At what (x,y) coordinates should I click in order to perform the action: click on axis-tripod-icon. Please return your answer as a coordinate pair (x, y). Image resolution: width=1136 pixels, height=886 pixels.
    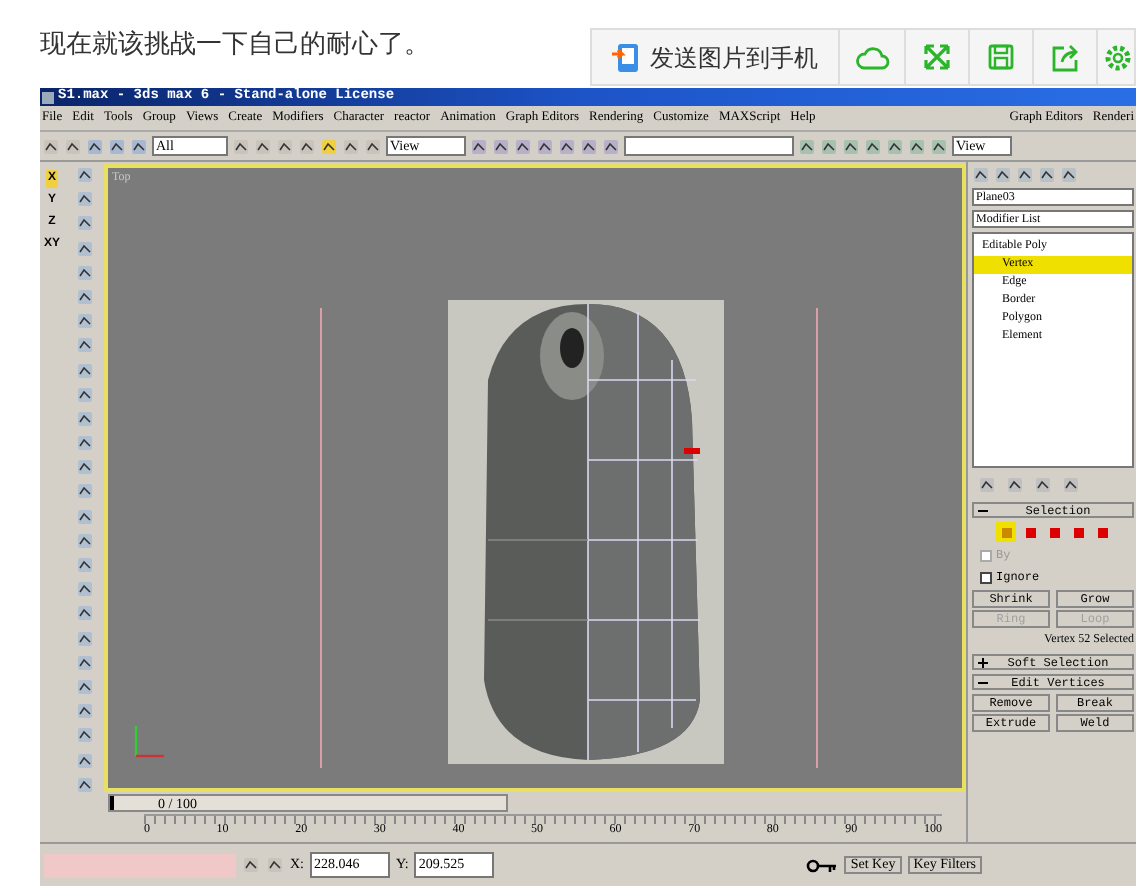
    Looking at the image, I should click on (150, 742).